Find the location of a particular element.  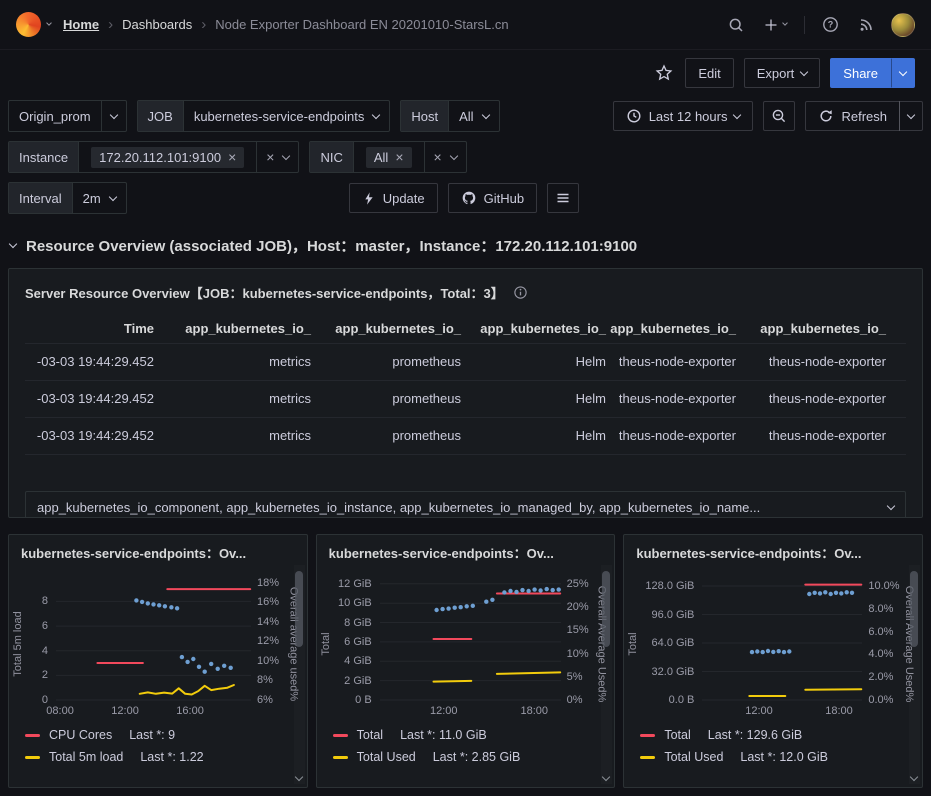

filter-row-3: Interval 2m Update GitHub is located at coordinates (465, 198).